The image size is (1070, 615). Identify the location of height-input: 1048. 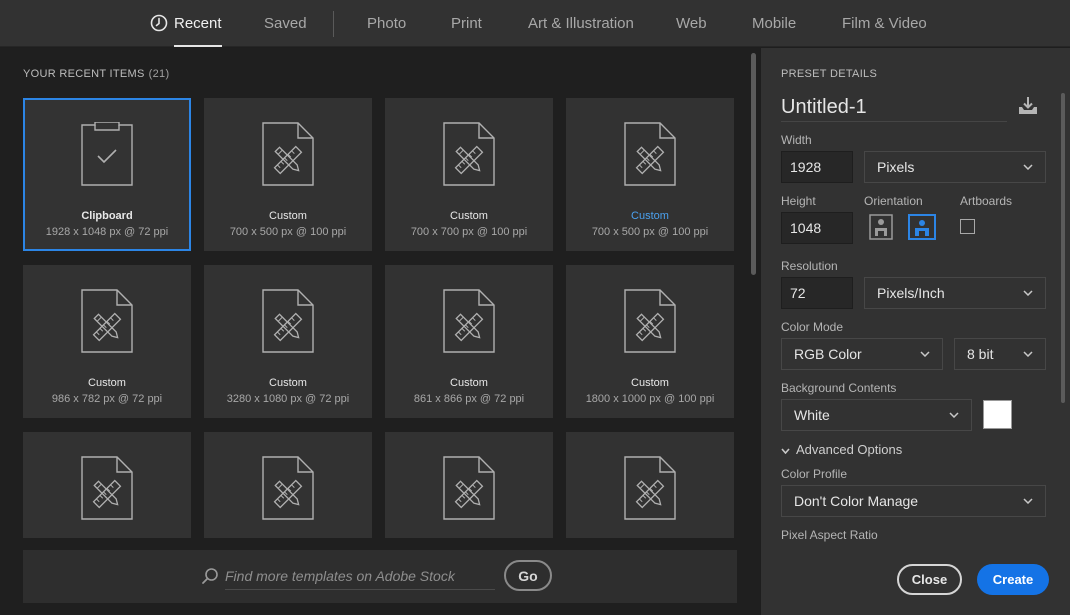
(817, 228).